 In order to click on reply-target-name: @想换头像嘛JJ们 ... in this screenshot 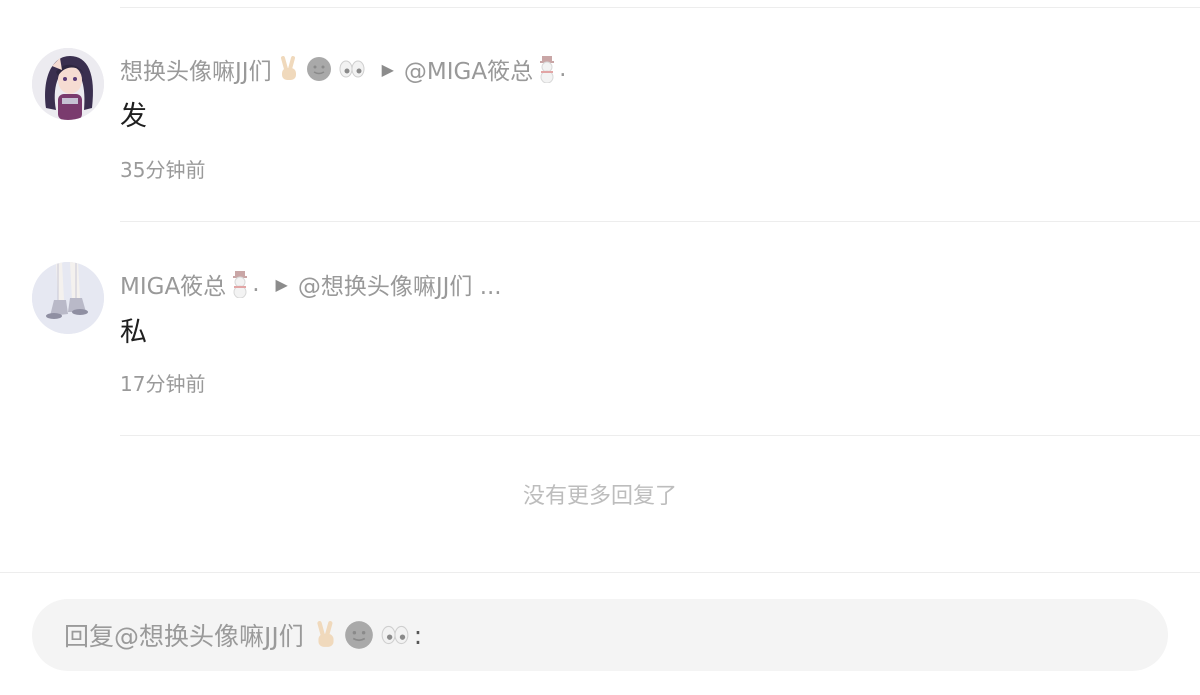, I will do `click(400, 284)`.